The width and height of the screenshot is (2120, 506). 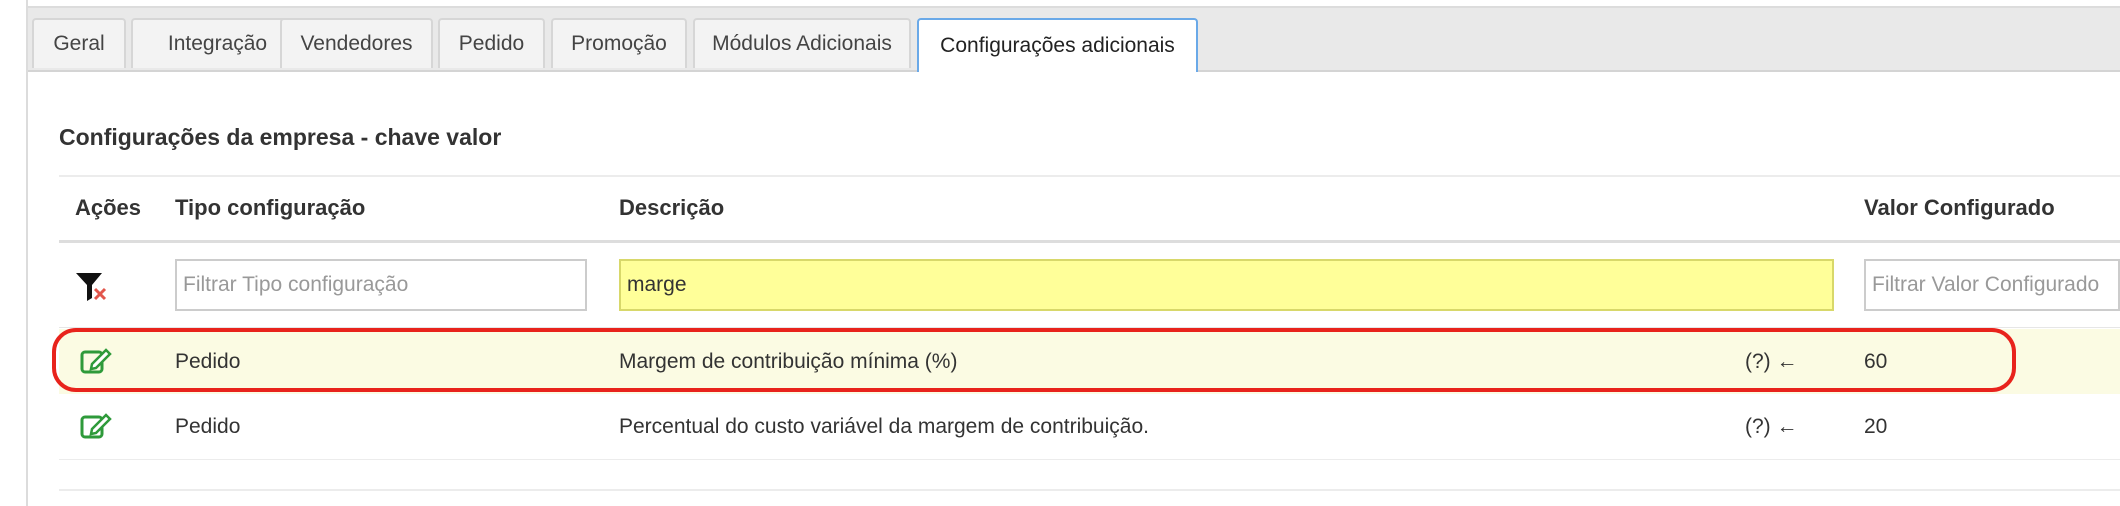 I want to click on header-type: Tipo configuração, so click(x=270, y=208).